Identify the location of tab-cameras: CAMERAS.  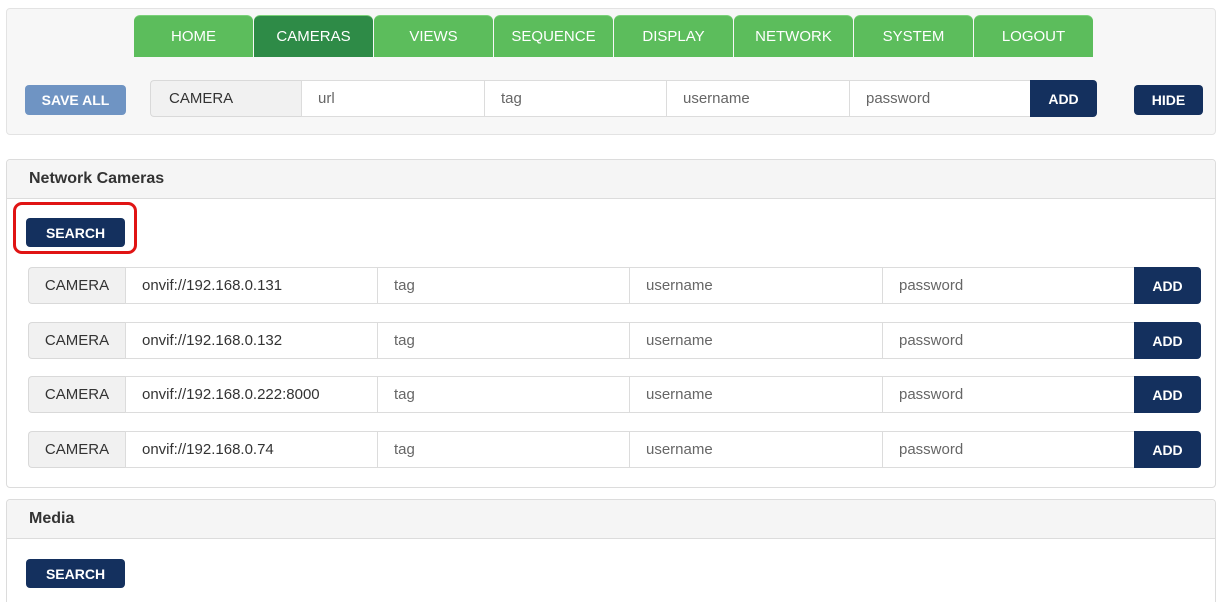
(313, 36).